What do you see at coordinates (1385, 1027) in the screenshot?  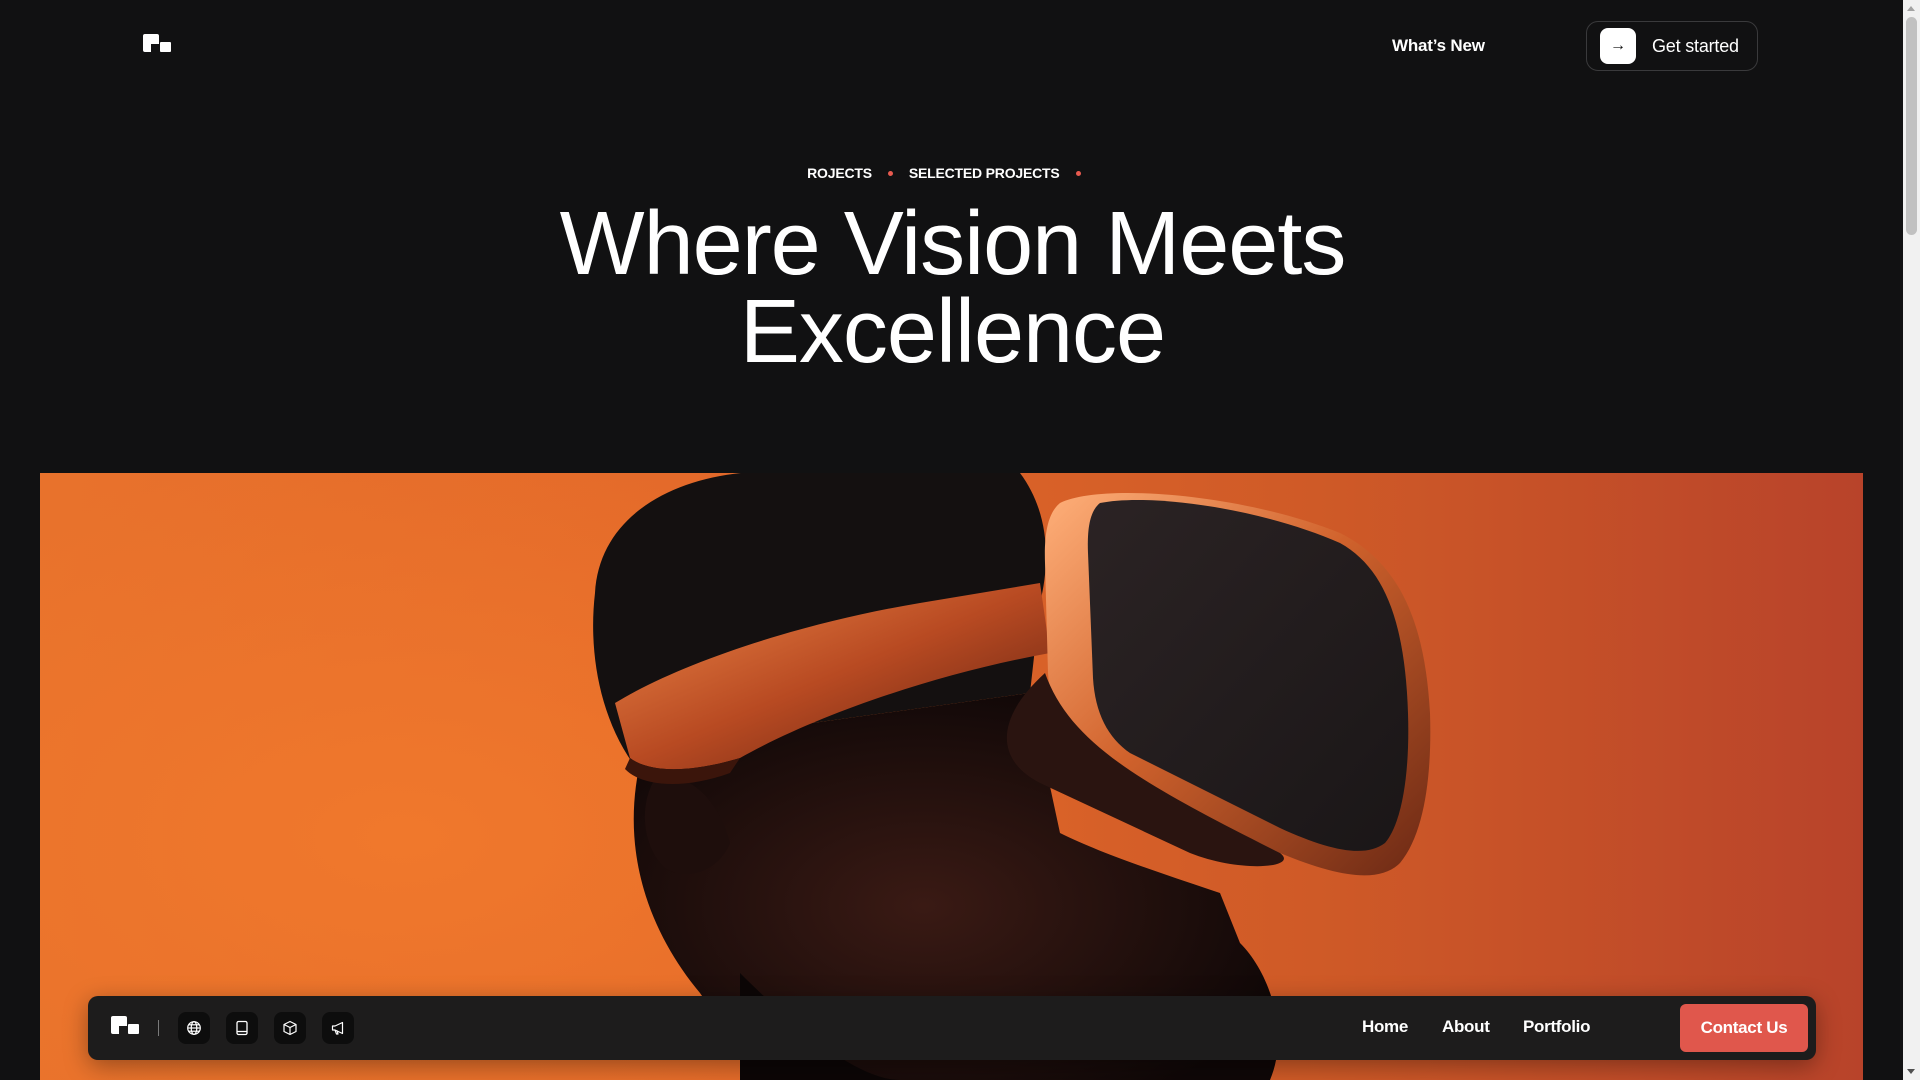 I see `nav-link-home: Home` at bounding box center [1385, 1027].